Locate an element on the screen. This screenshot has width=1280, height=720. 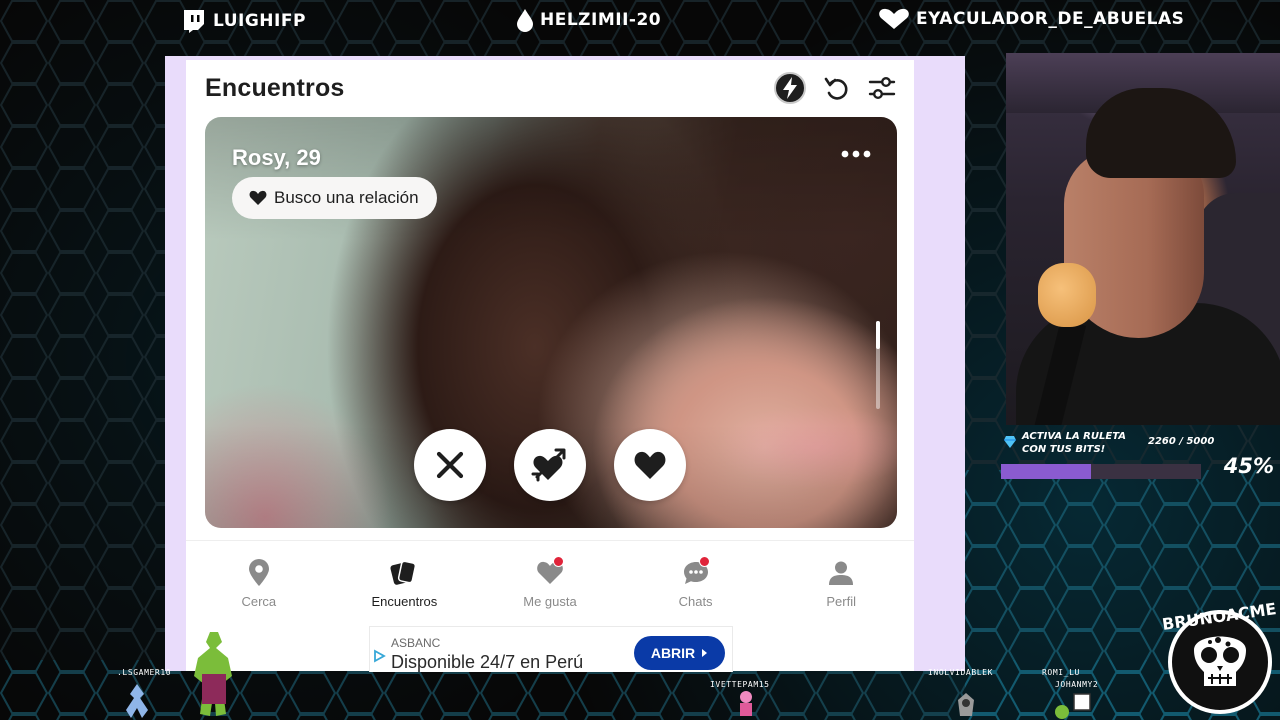
viewer-name: JOHANMY2 is located at coordinates (1077, 684).